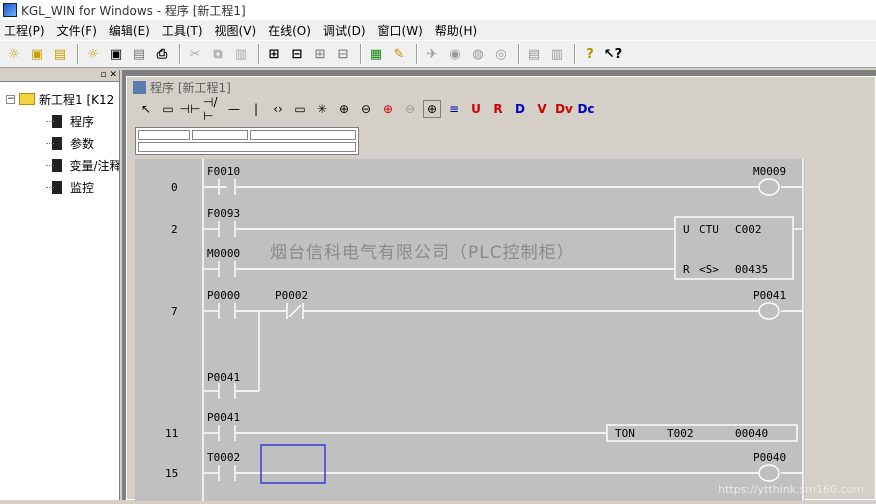 This screenshot has width=876, height=504. Describe the element at coordinates (168, 109) in the screenshot. I see `rectangle-icon: ▭` at that location.